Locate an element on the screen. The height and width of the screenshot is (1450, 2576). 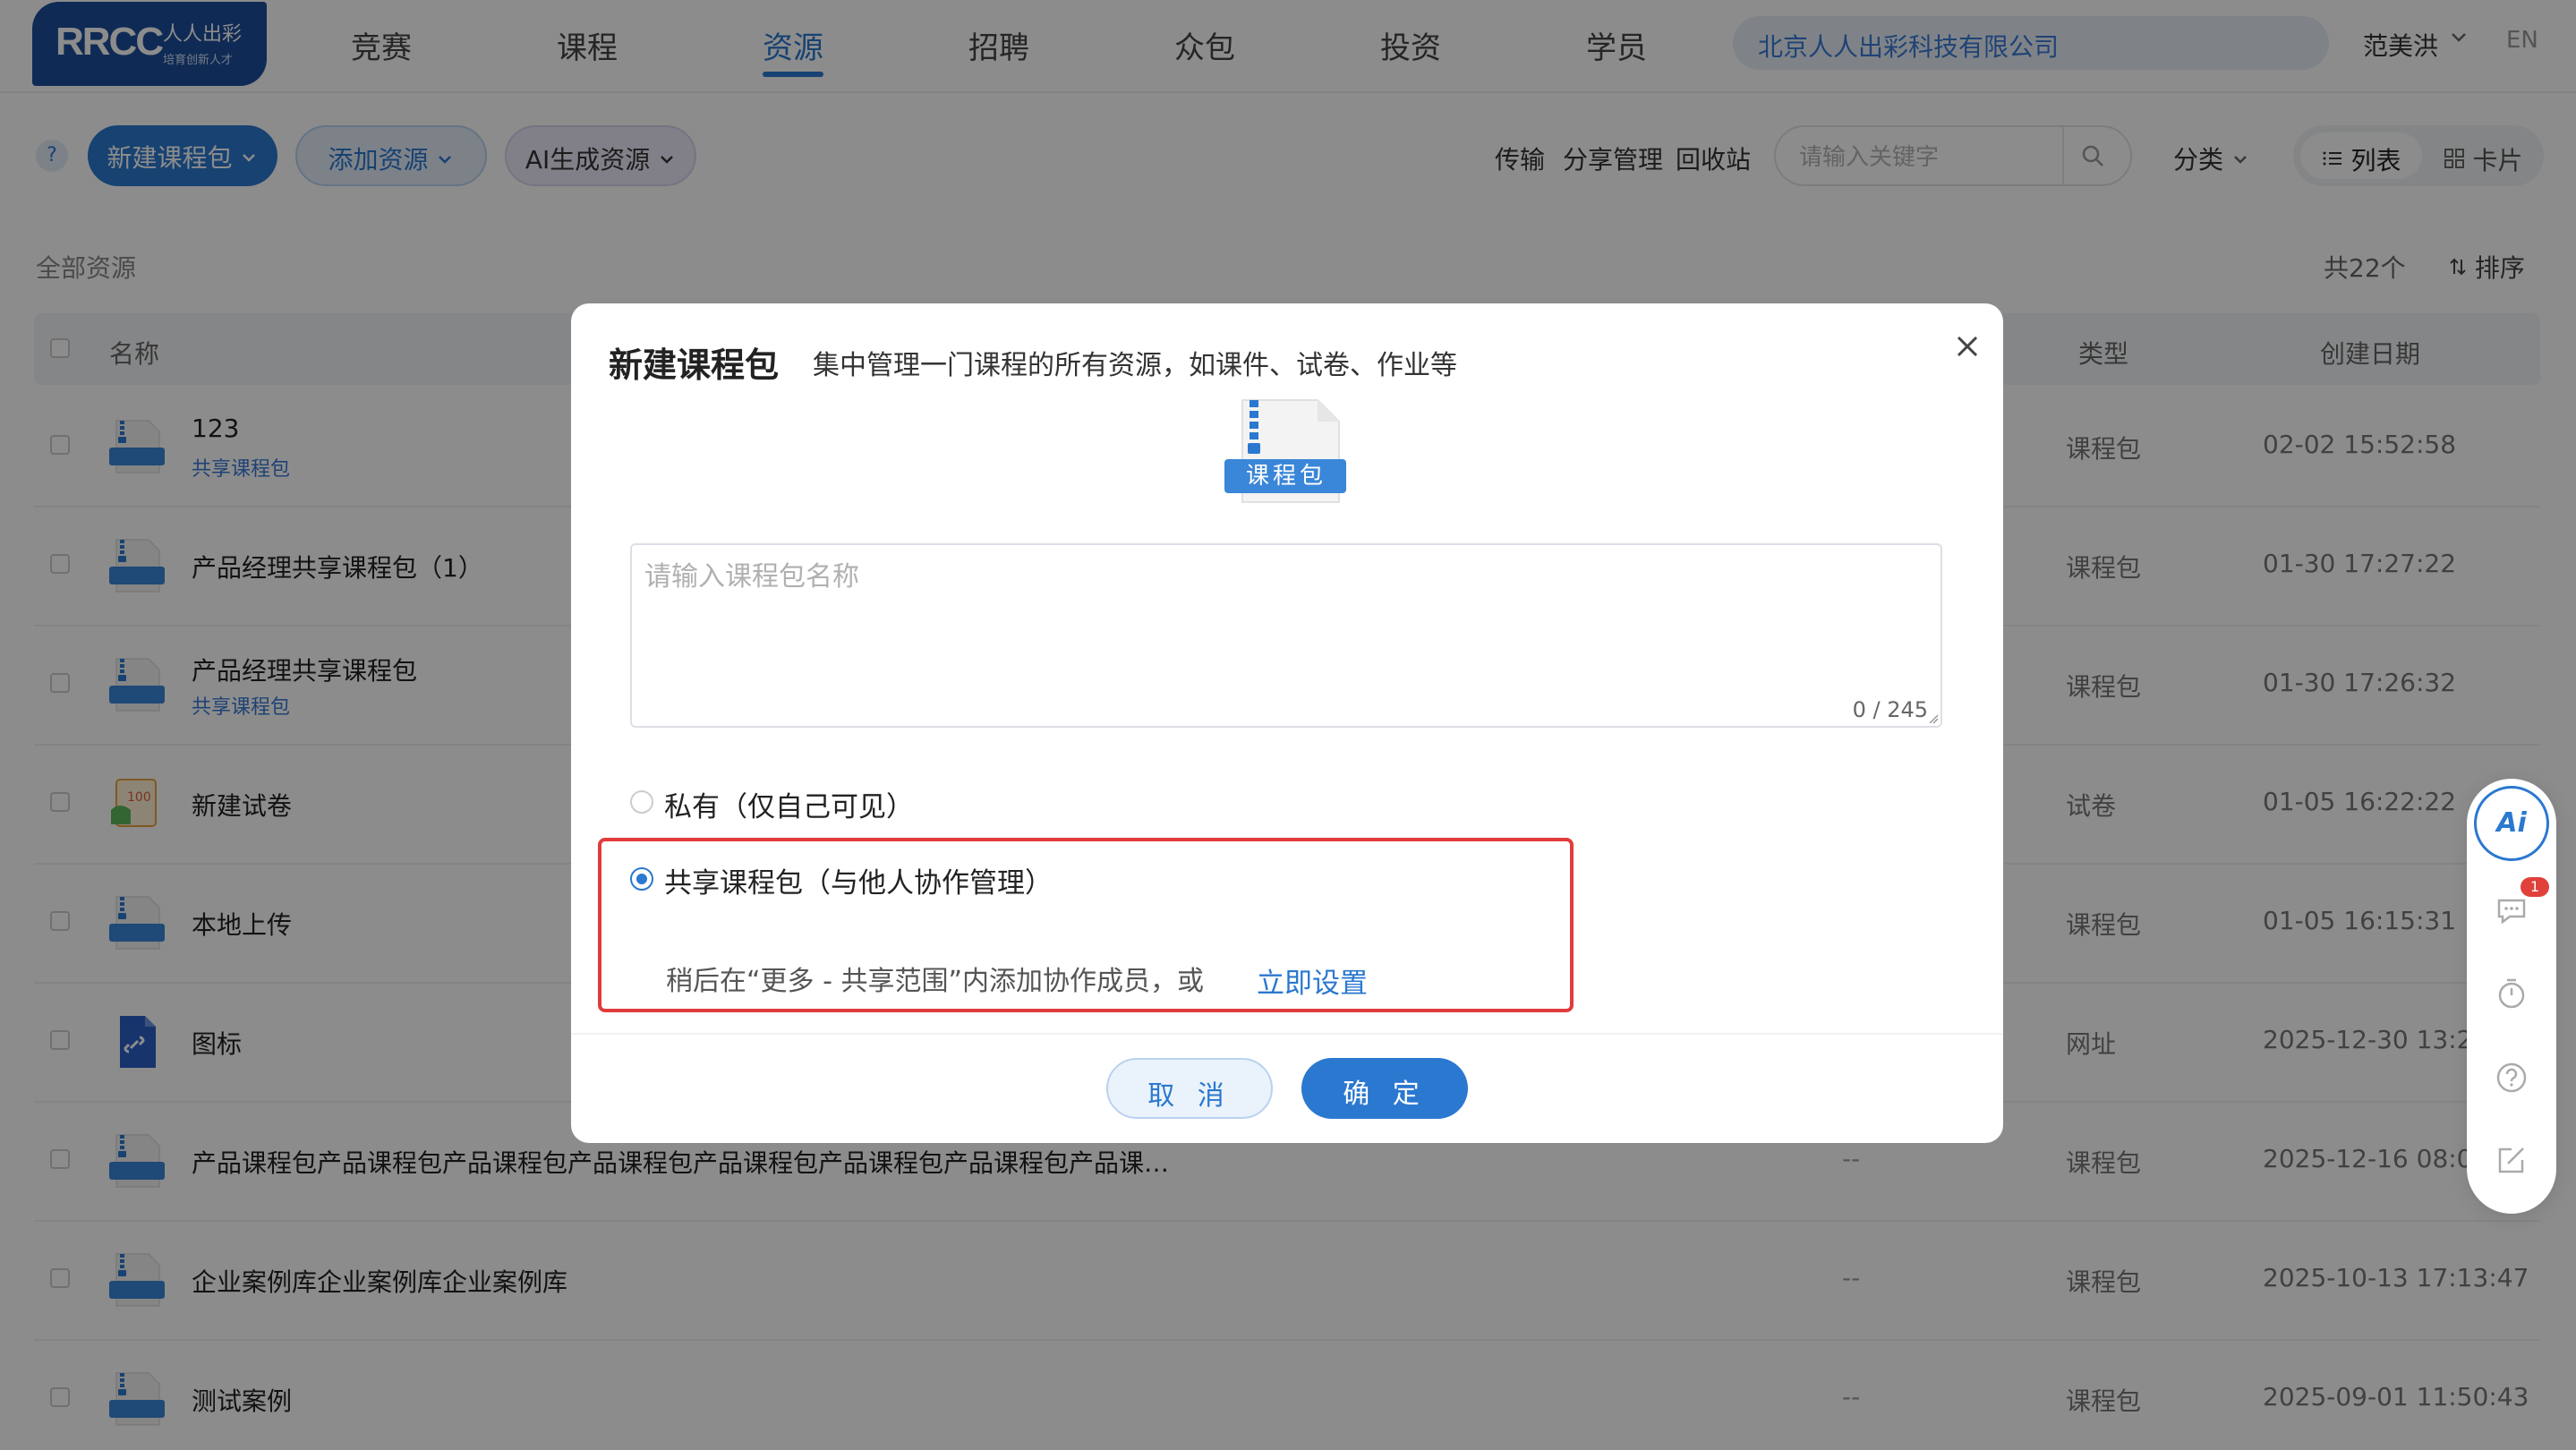
floating-toolbar: Ai 1 is located at coordinates (2511, 996).